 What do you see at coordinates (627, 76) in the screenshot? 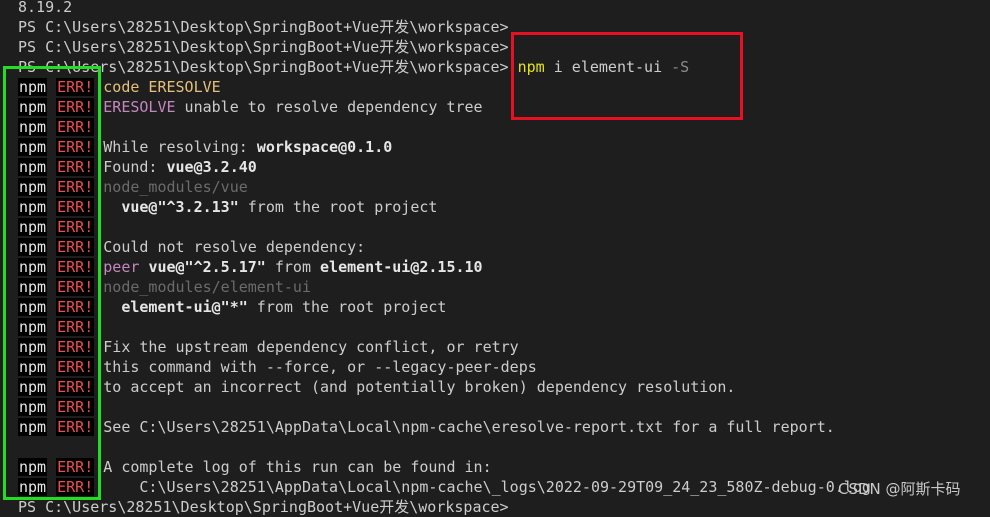
I see `highlight-command-box` at bounding box center [627, 76].